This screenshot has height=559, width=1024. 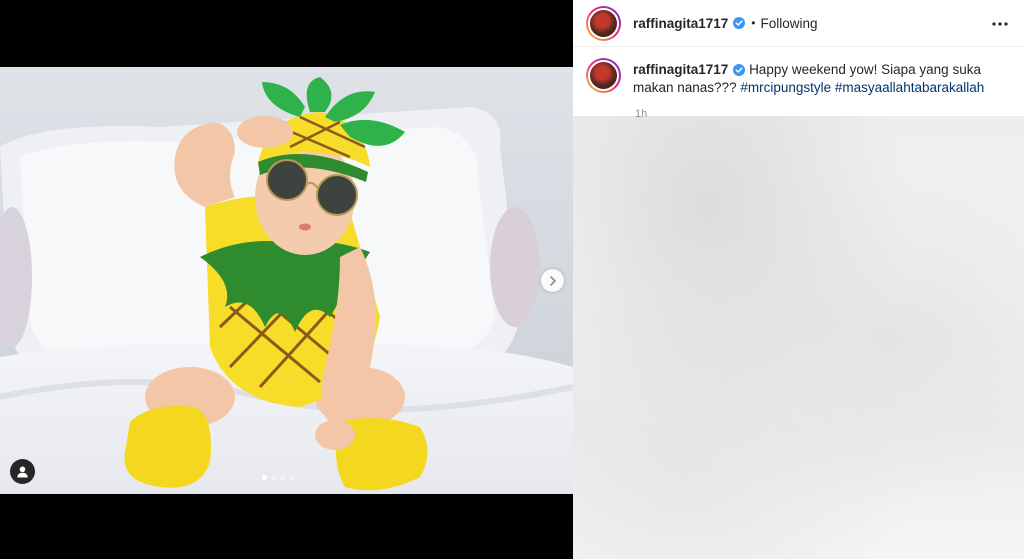 I want to click on hashtag-link: #mrcipungstyle, so click(x=785, y=87).